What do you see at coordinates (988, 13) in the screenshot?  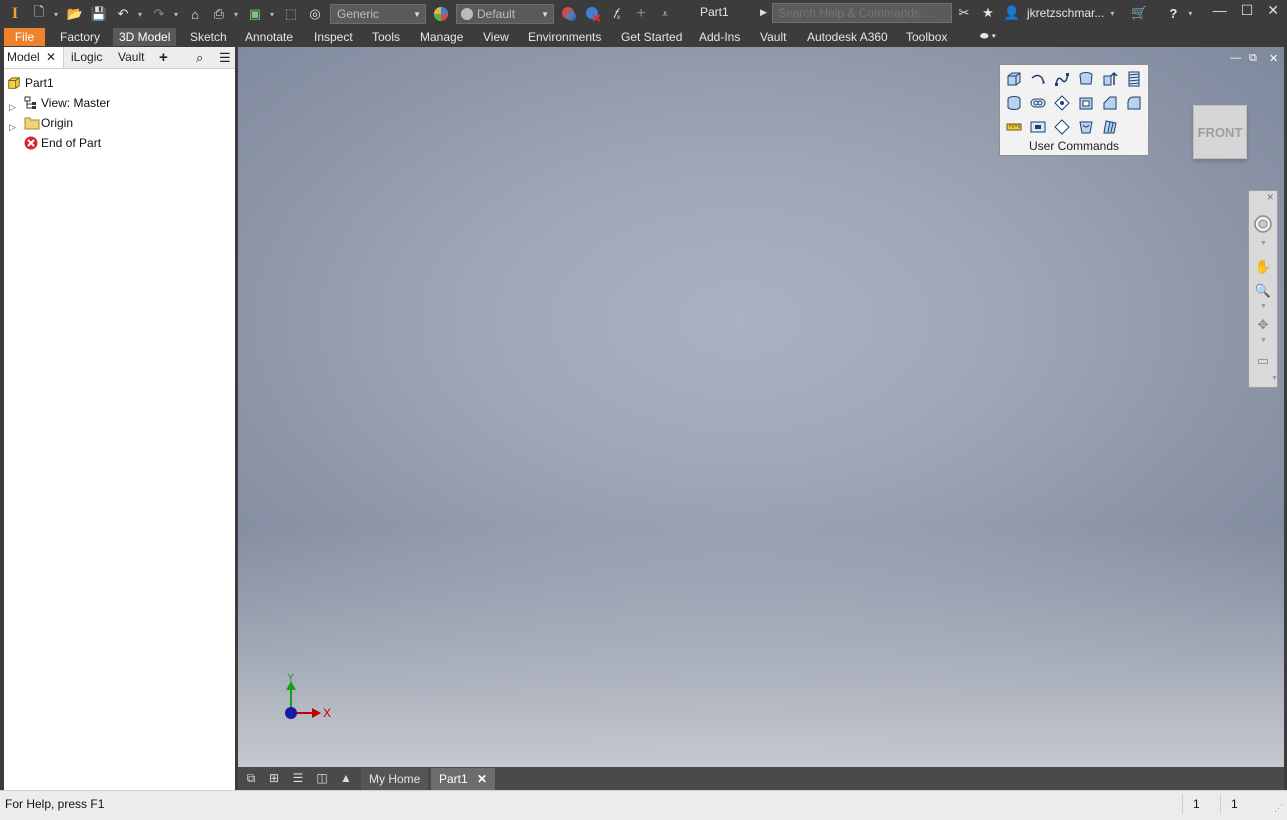 I see `star-icon: ★` at bounding box center [988, 13].